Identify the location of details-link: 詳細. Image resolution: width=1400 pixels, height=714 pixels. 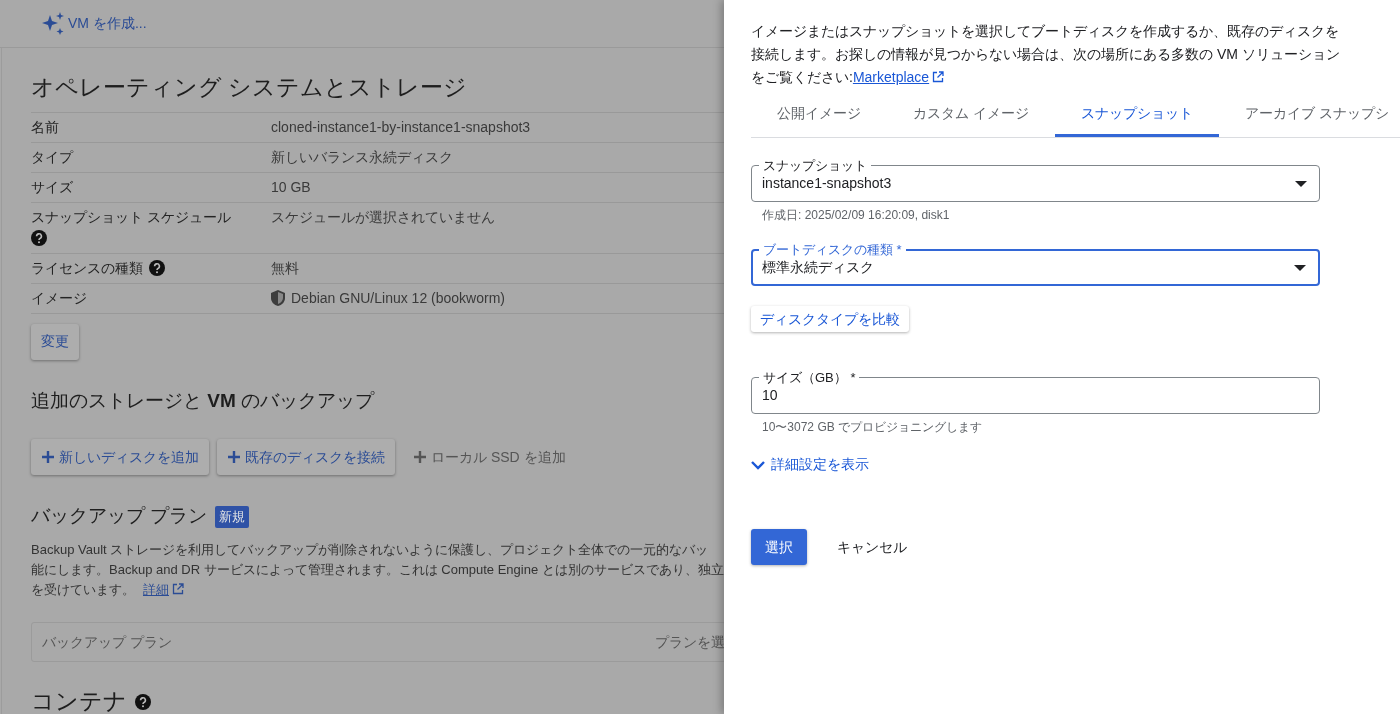
(163, 590).